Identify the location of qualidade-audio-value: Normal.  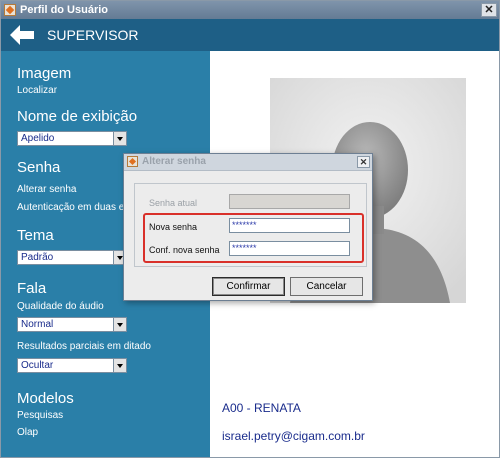
(37, 324).